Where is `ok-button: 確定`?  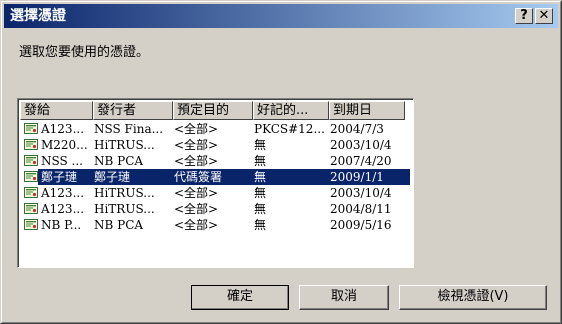
ok-button: 確定 is located at coordinates (240, 297).